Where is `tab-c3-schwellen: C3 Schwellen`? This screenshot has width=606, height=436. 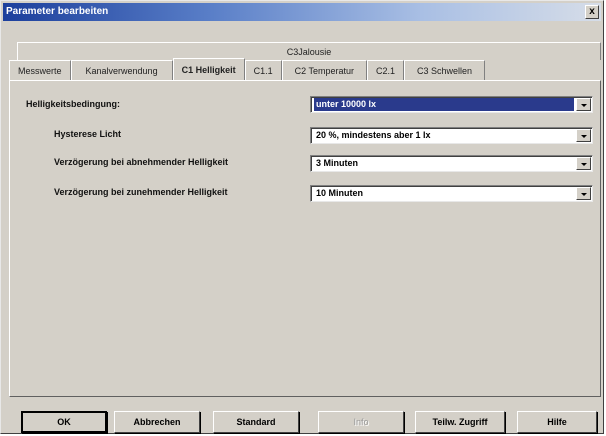
tab-c3-schwellen: C3 Schwellen is located at coordinates (445, 70).